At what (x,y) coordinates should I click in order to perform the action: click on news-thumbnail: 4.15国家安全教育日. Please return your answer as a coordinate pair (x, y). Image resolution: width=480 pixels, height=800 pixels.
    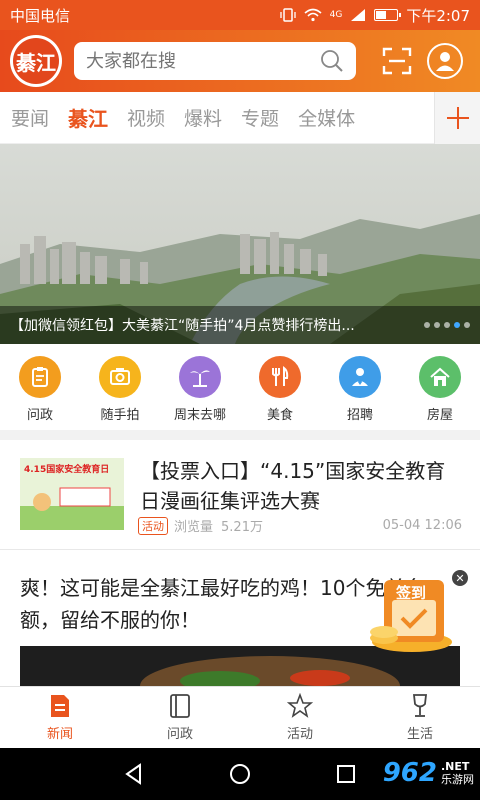
    Looking at the image, I should click on (72, 494).